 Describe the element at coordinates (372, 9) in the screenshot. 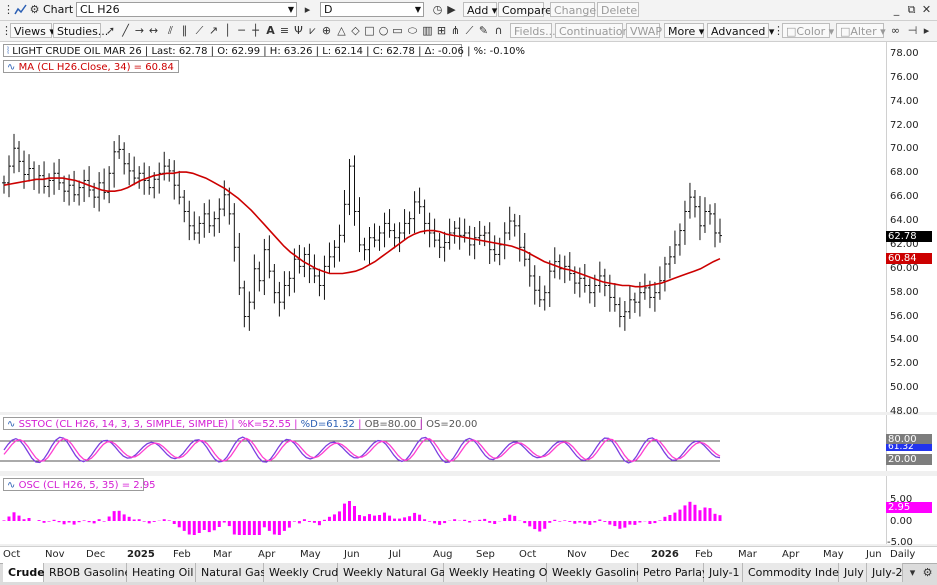

I see `period-input: D ▼` at that location.